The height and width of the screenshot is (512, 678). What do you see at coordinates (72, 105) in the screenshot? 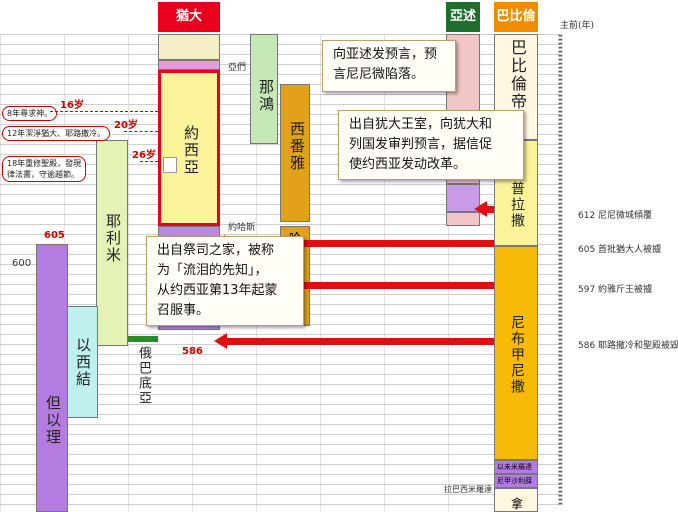
I see `age-16: 16岁` at bounding box center [72, 105].